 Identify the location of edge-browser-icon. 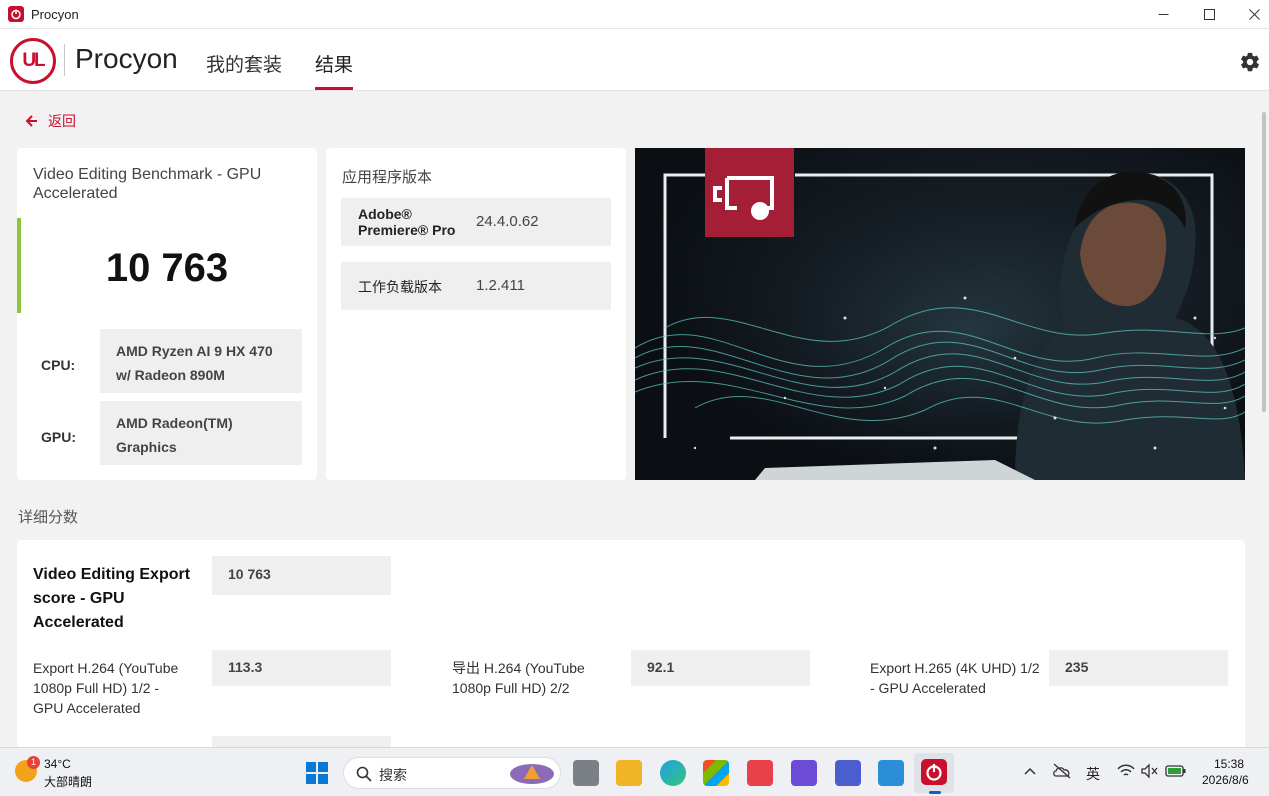
(673, 773).